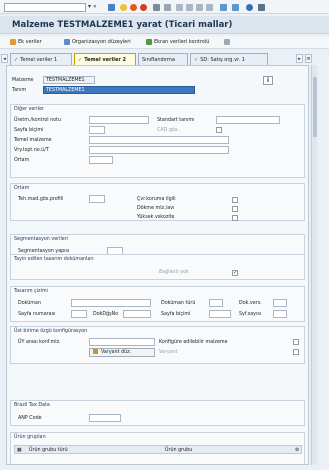 The height and width of the screenshot is (470, 329). Describe the element at coordinates (220, 314) in the screenshot. I see `drawing-page-format-field` at that location.